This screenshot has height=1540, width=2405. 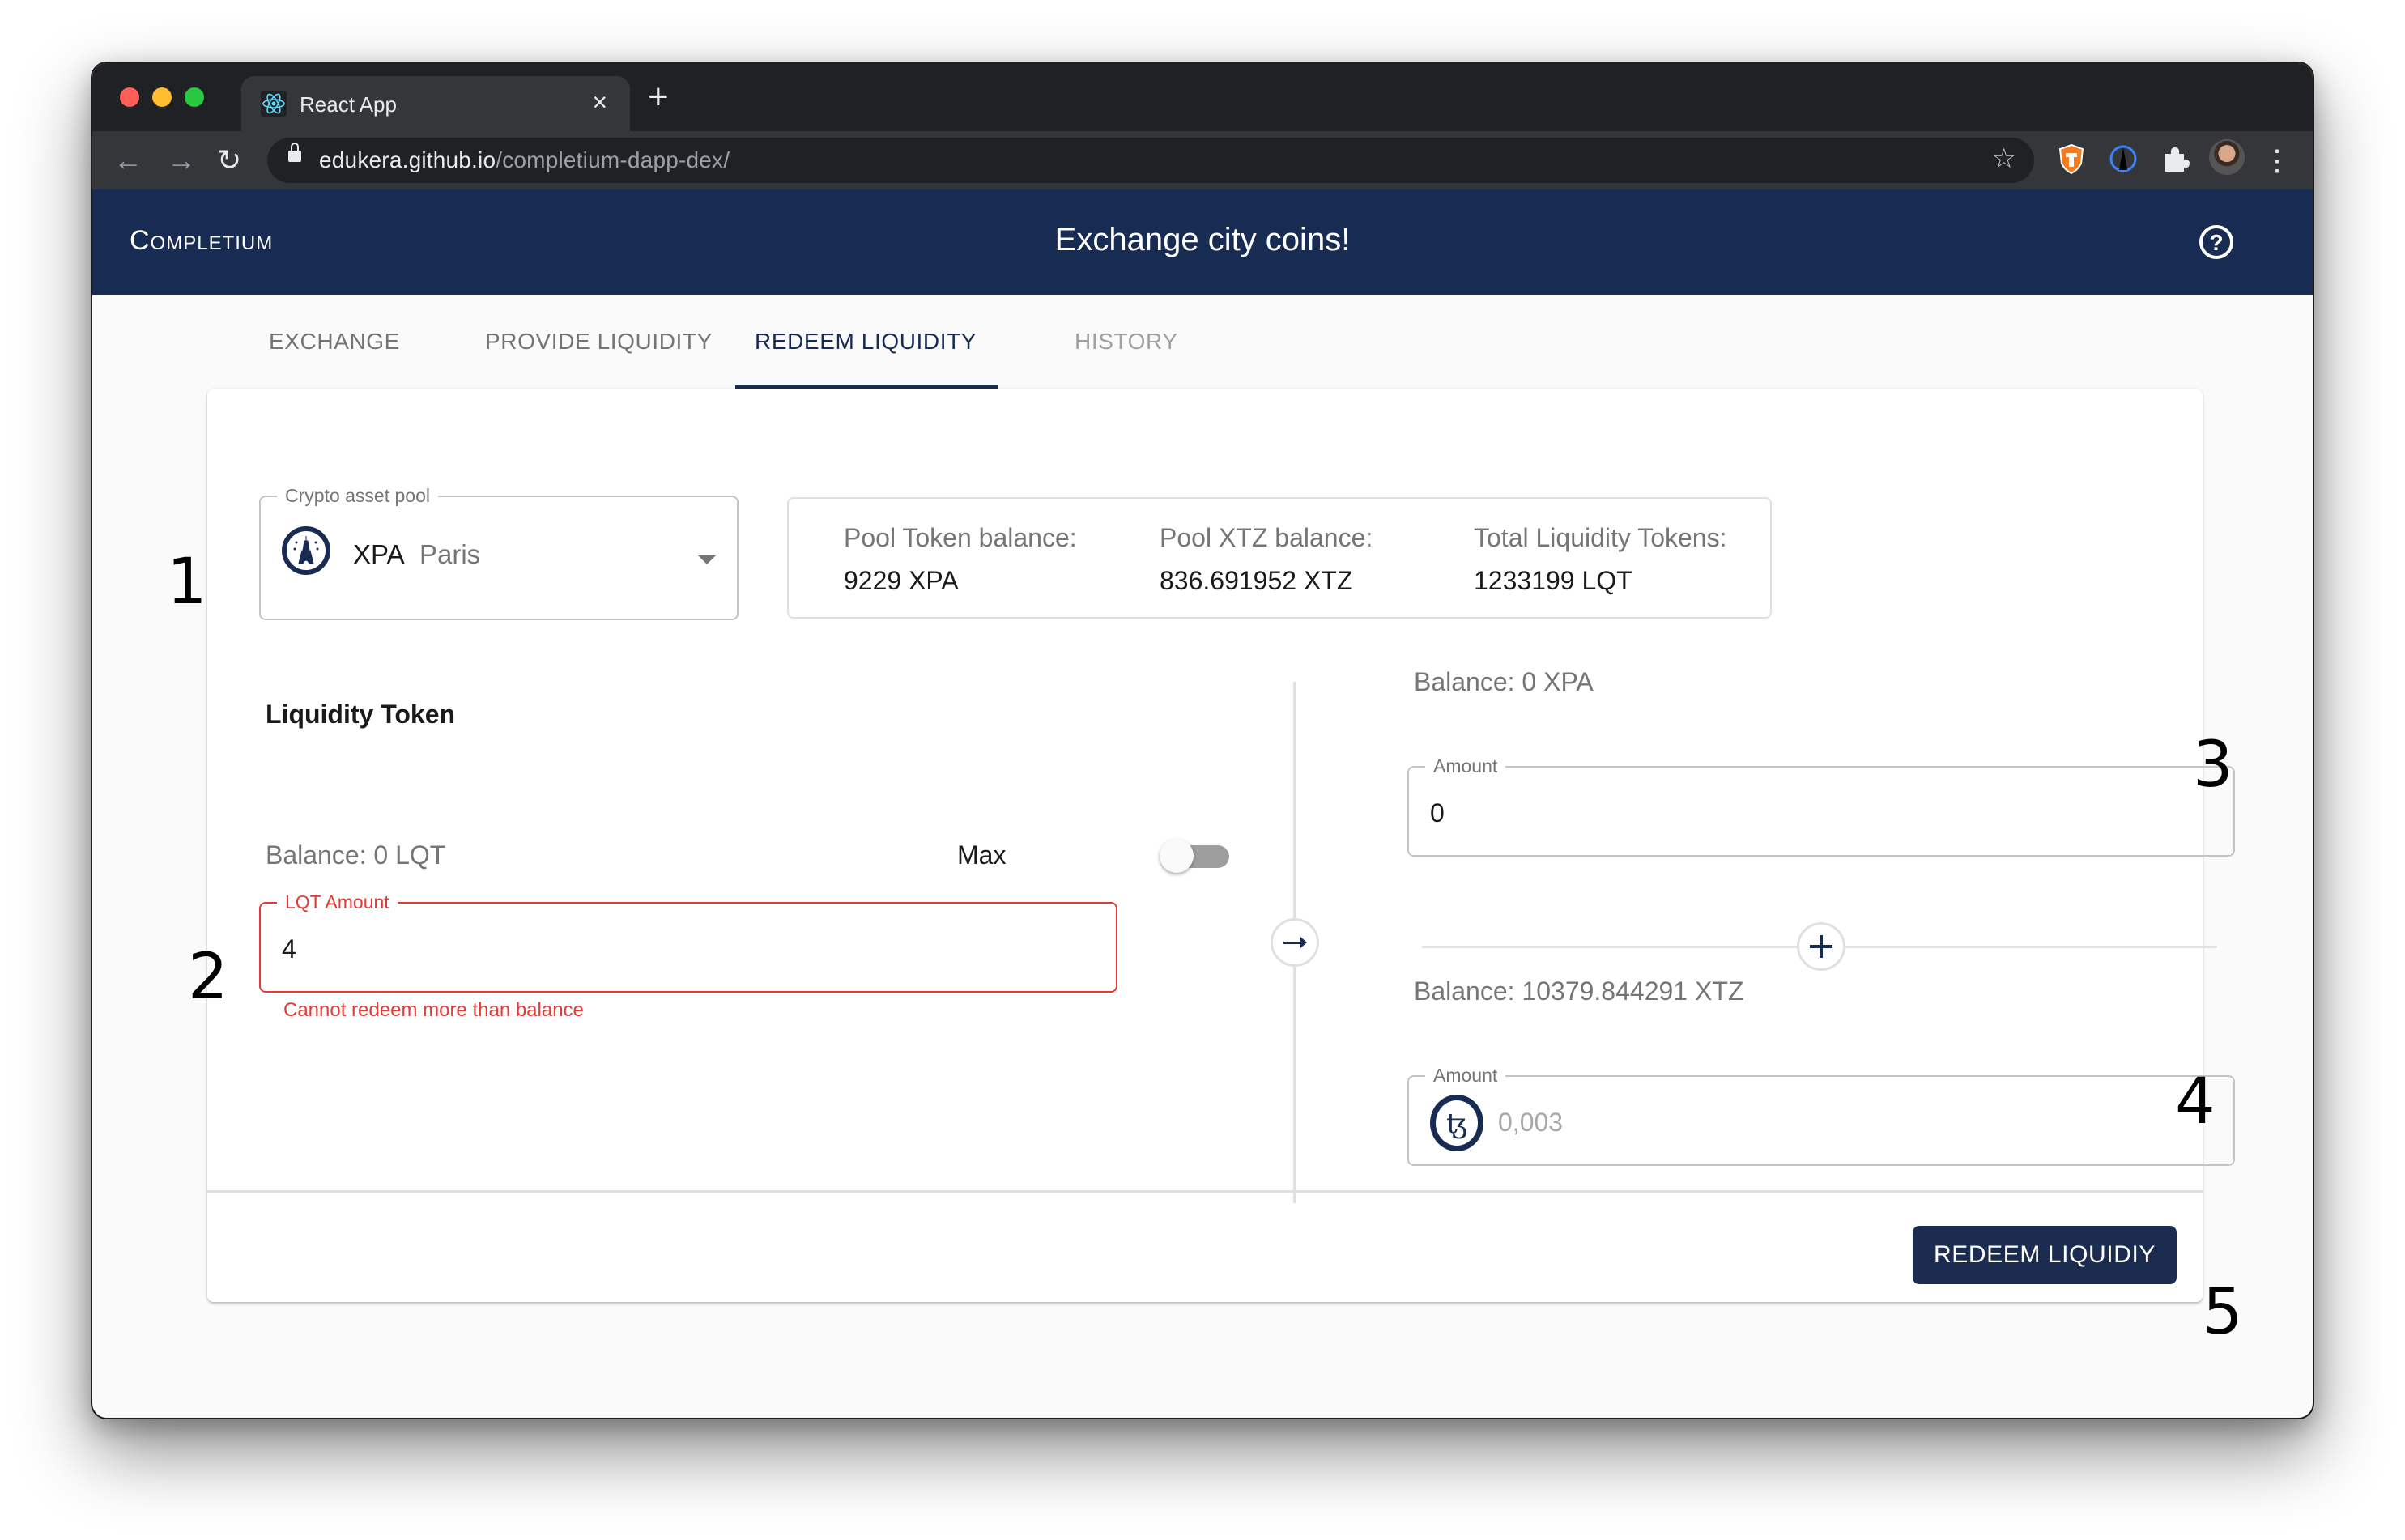 I want to click on arrow-right-icon, so click(x=1295, y=942).